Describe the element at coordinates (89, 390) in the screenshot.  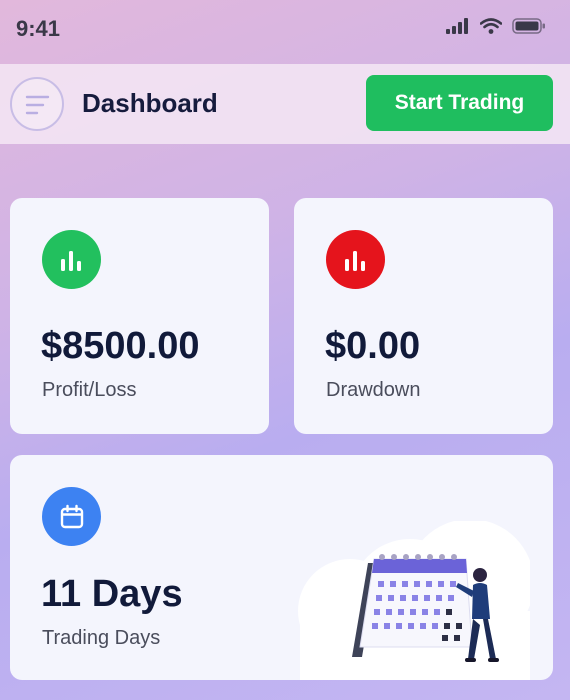
I see `profit-loss-label: Profit/Loss` at that location.